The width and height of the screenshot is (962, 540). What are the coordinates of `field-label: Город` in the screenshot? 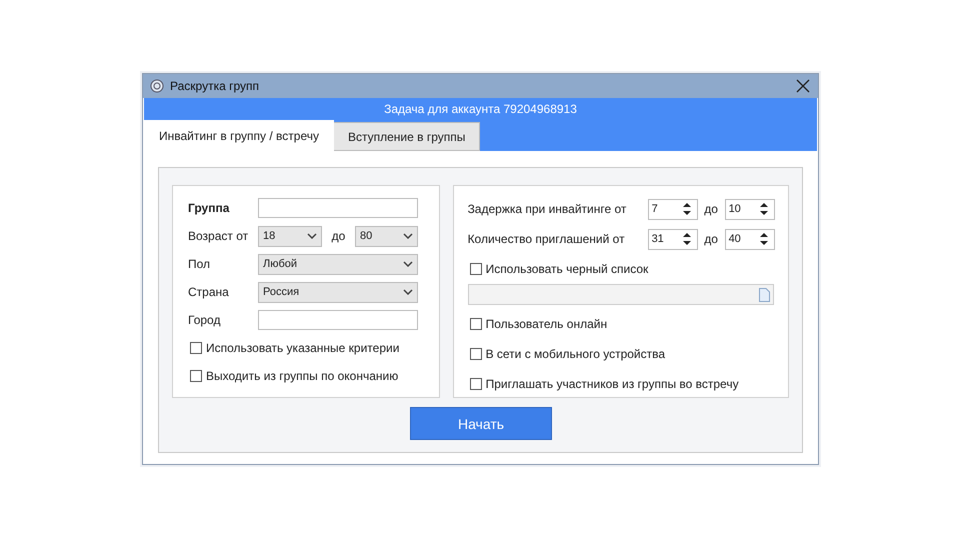 It's located at (205, 320).